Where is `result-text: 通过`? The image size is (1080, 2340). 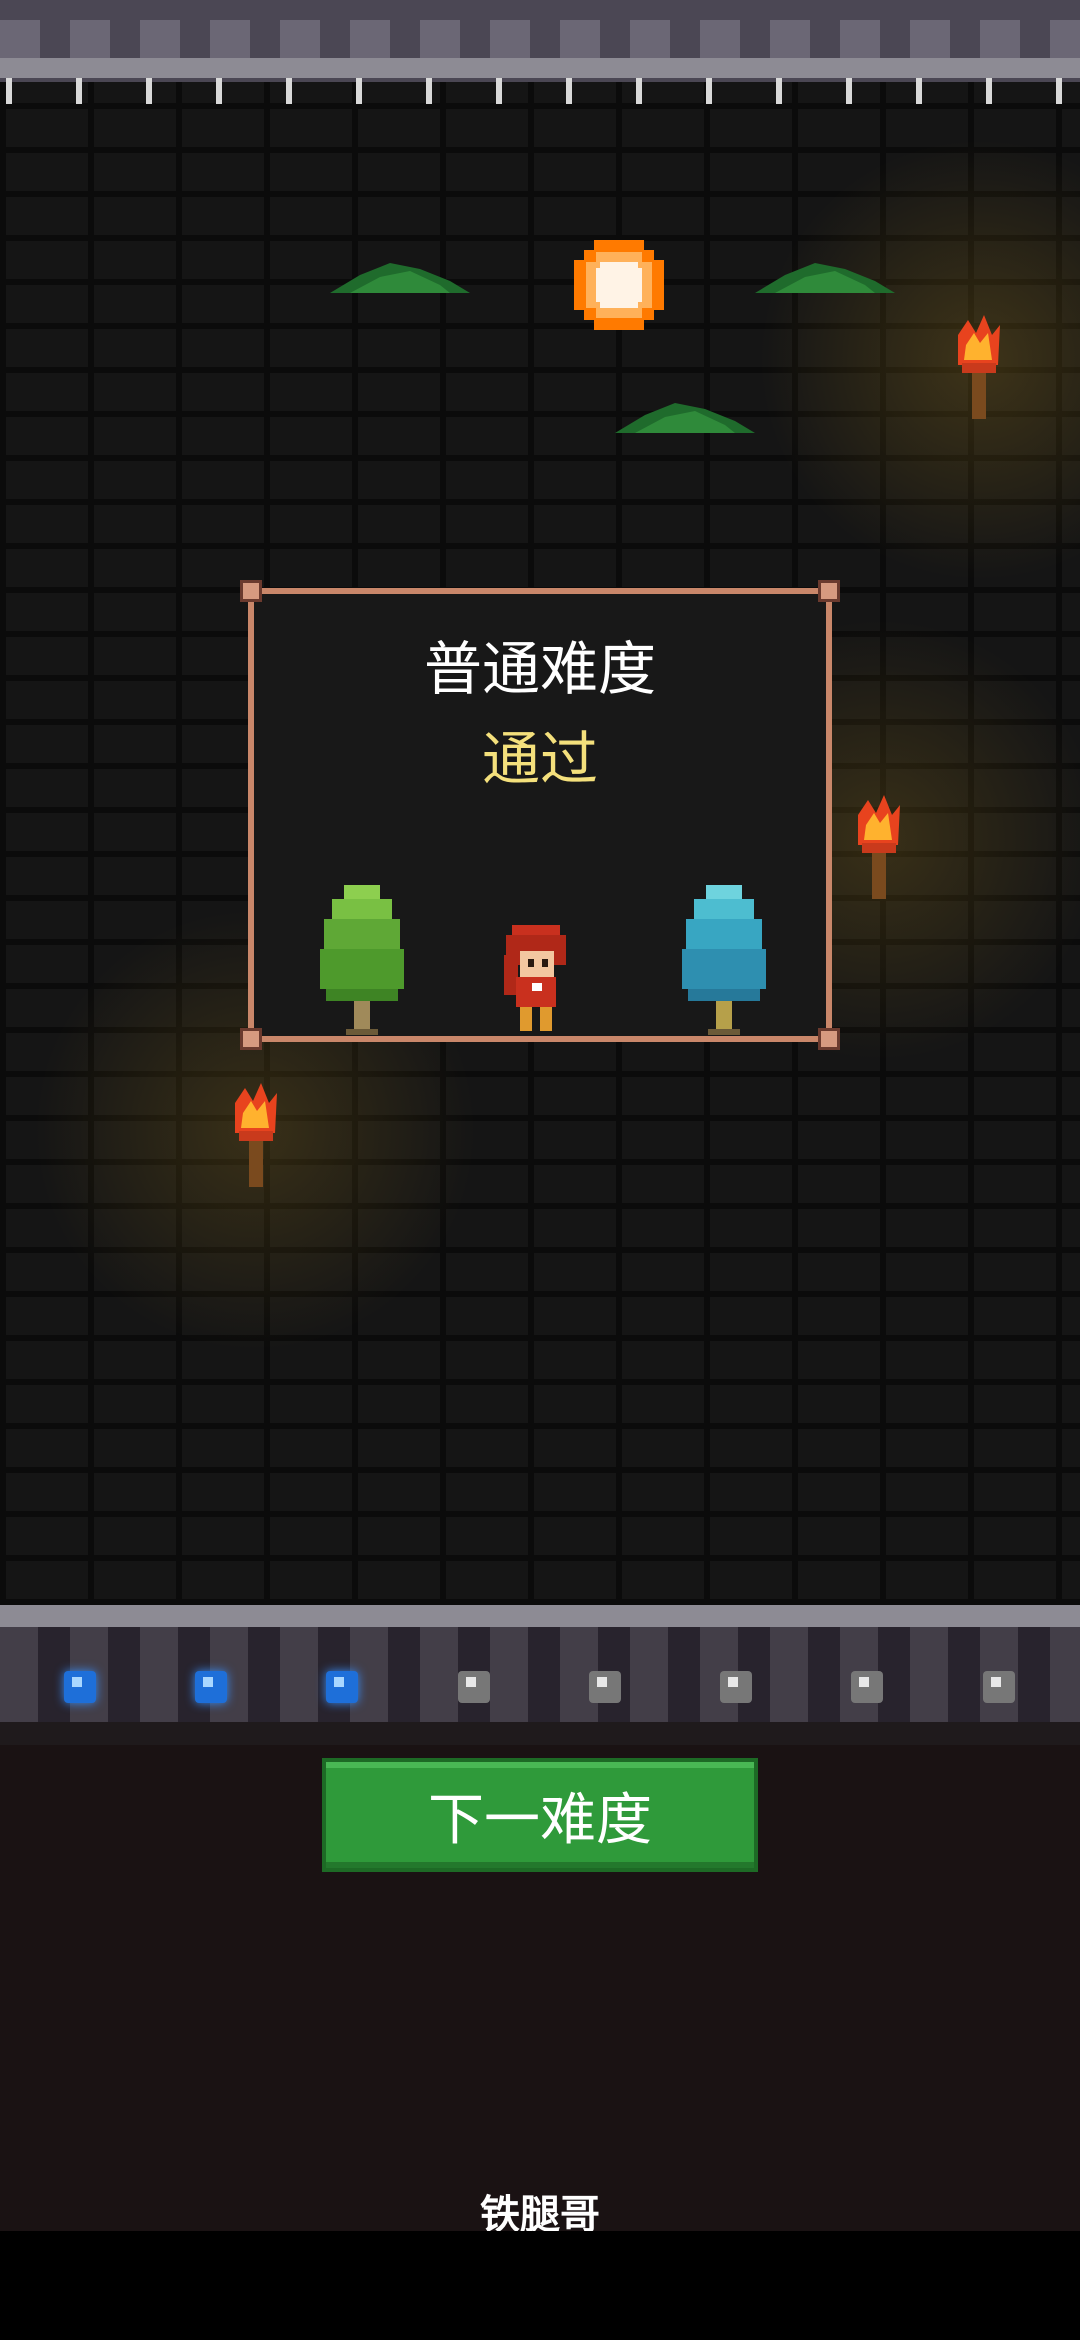
result-text: 通过 is located at coordinates (539, 759).